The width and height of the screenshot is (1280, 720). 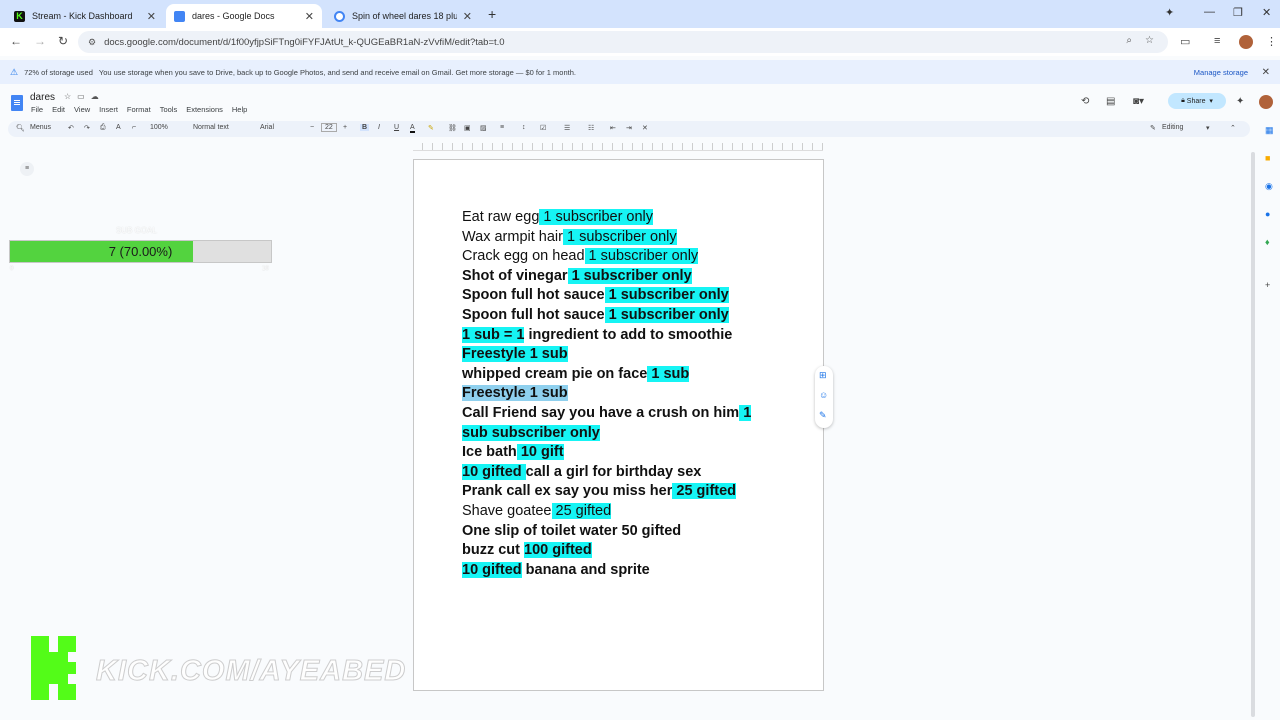 What do you see at coordinates (379, 127) in the screenshot?
I see `italic-icon: I` at bounding box center [379, 127].